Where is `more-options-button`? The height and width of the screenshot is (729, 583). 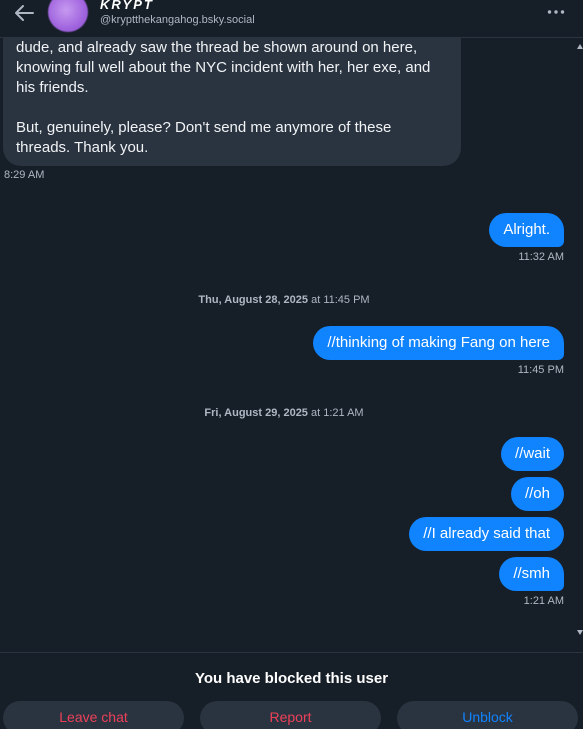
more-options-button is located at coordinates (556, 11).